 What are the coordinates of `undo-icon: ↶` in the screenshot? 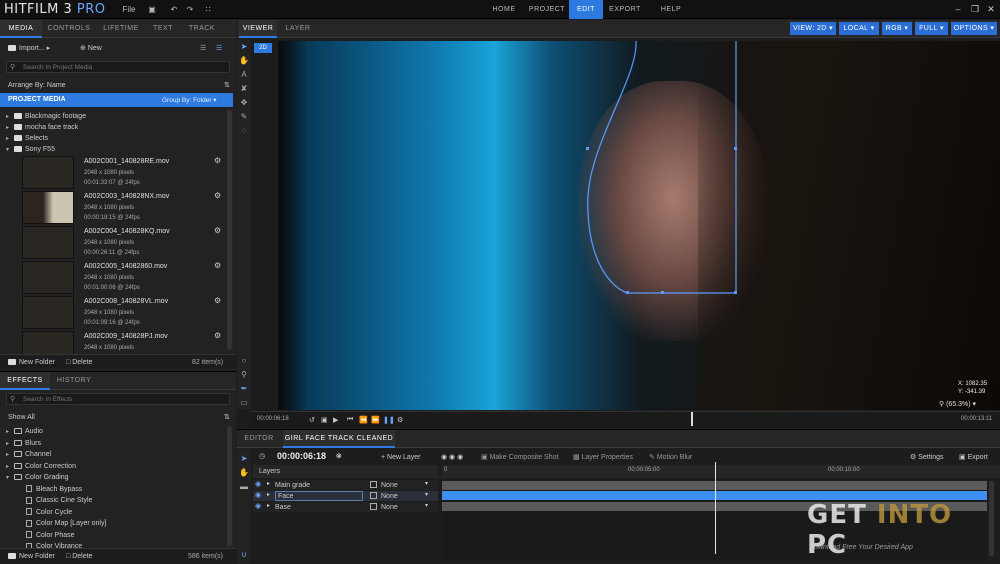 It's located at (174, 9).